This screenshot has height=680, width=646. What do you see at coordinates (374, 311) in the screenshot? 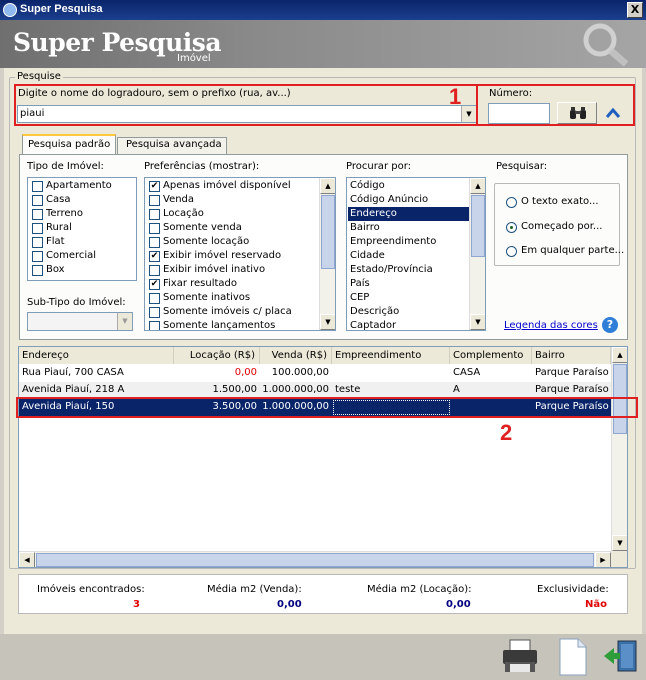
I see `procurar-item: Descrição` at bounding box center [374, 311].